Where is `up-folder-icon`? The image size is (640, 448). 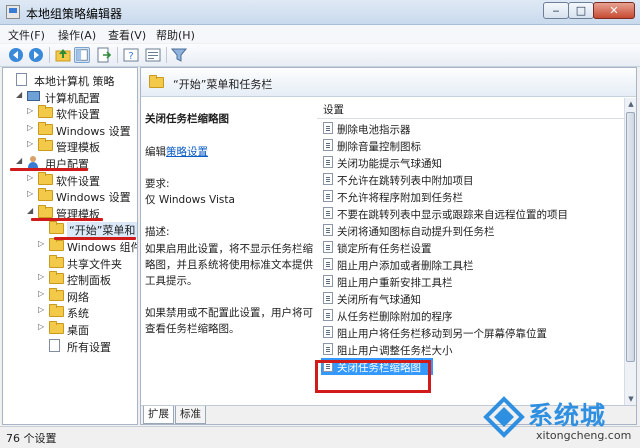 up-folder-icon is located at coordinates (63, 55).